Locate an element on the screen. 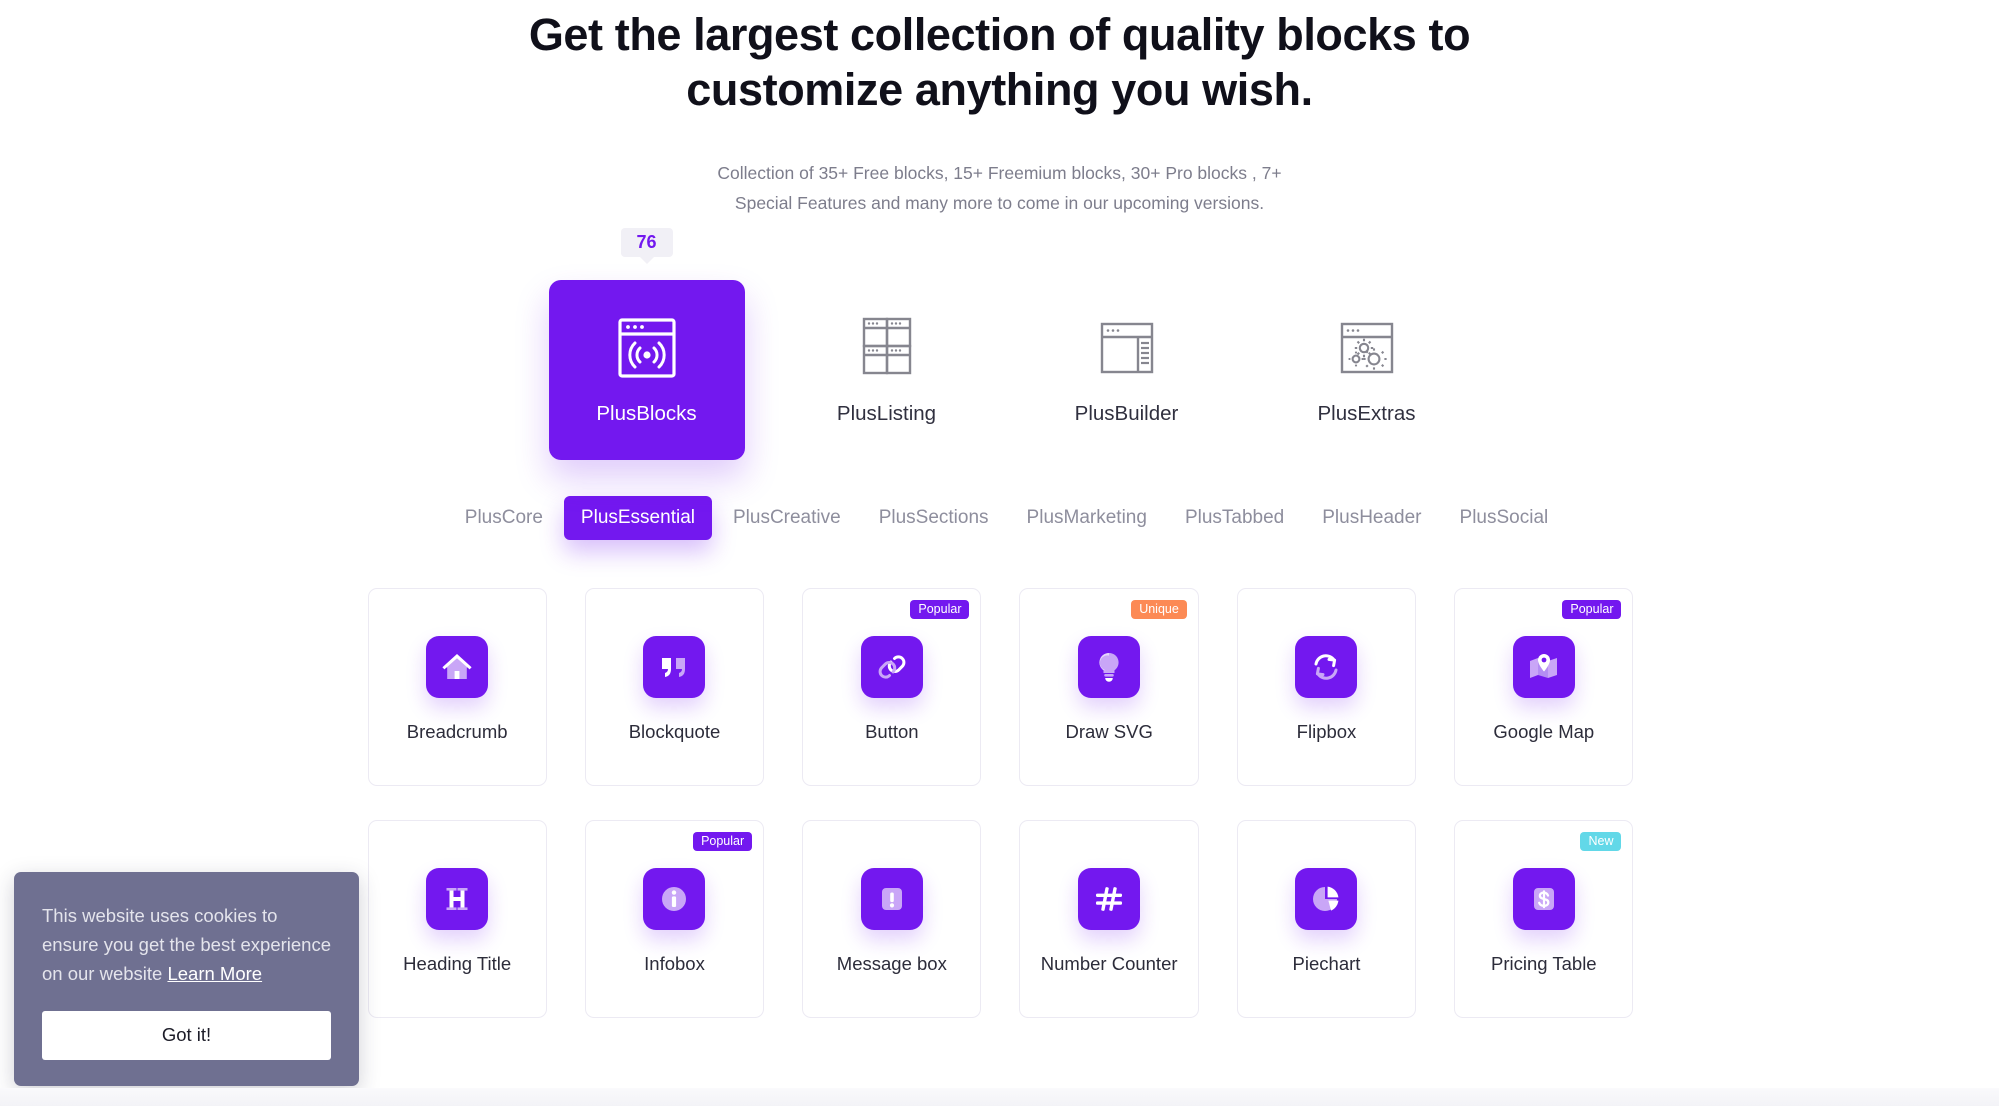 This screenshot has height=1106, width=1999. category-plusbuilder: PlusBuilder is located at coordinates (1127, 370).